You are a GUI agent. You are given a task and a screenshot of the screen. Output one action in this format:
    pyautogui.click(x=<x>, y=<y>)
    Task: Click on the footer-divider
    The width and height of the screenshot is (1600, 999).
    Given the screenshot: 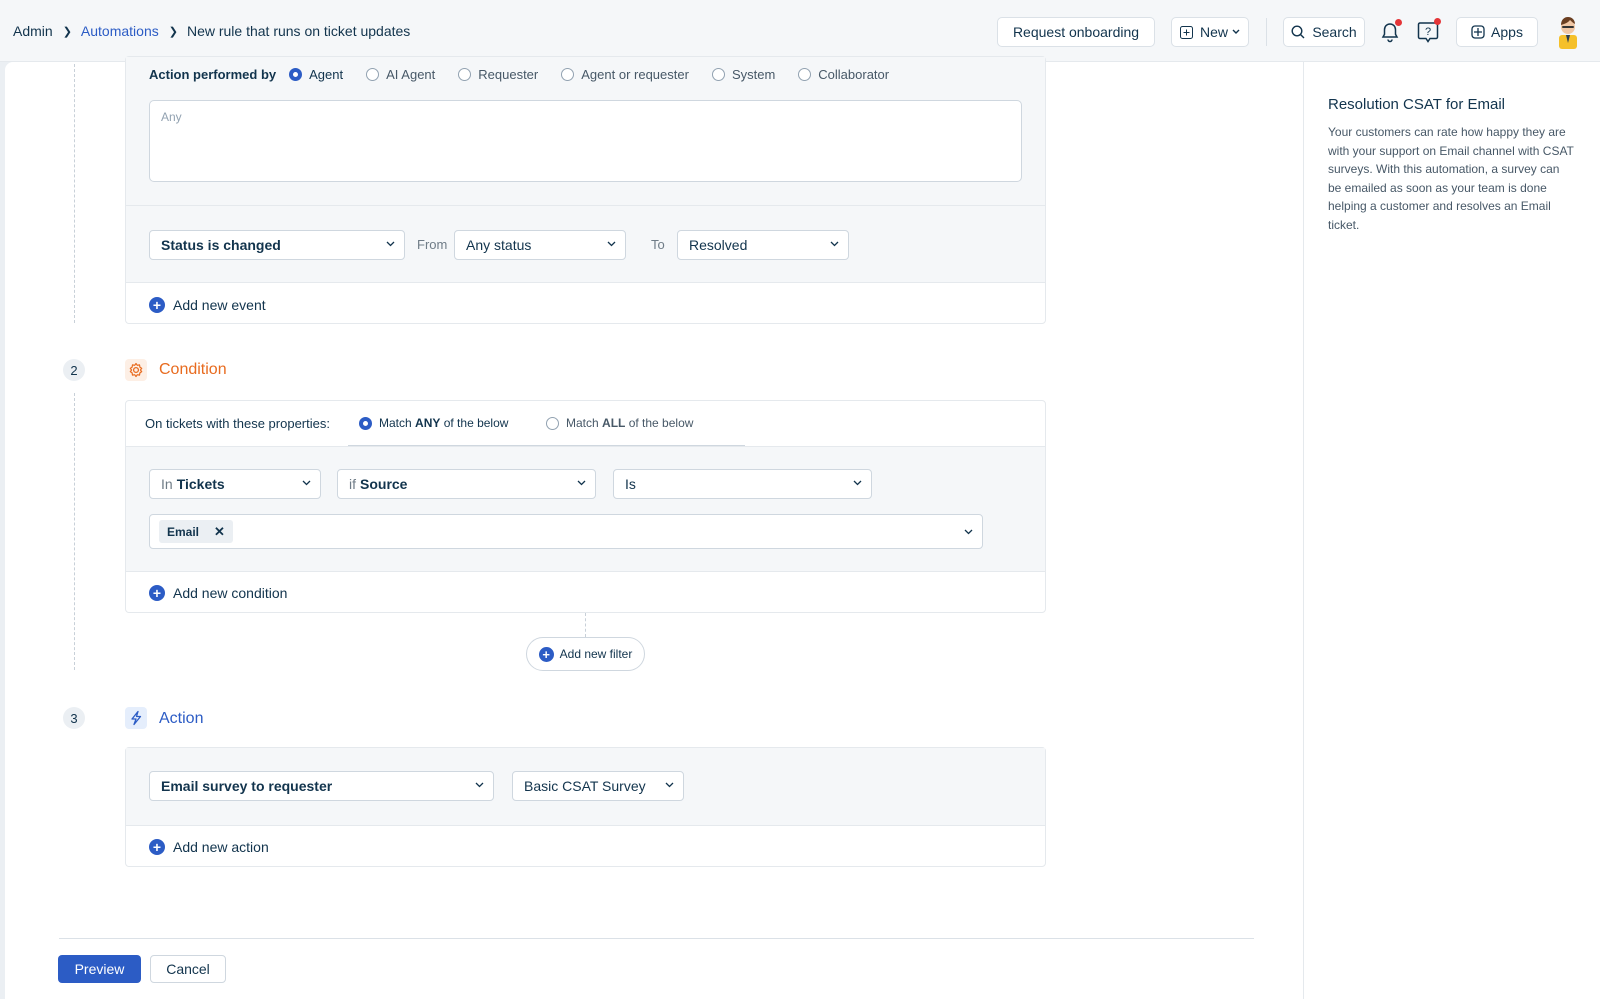 What is the action you would take?
    pyautogui.click(x=656, y=938)
    